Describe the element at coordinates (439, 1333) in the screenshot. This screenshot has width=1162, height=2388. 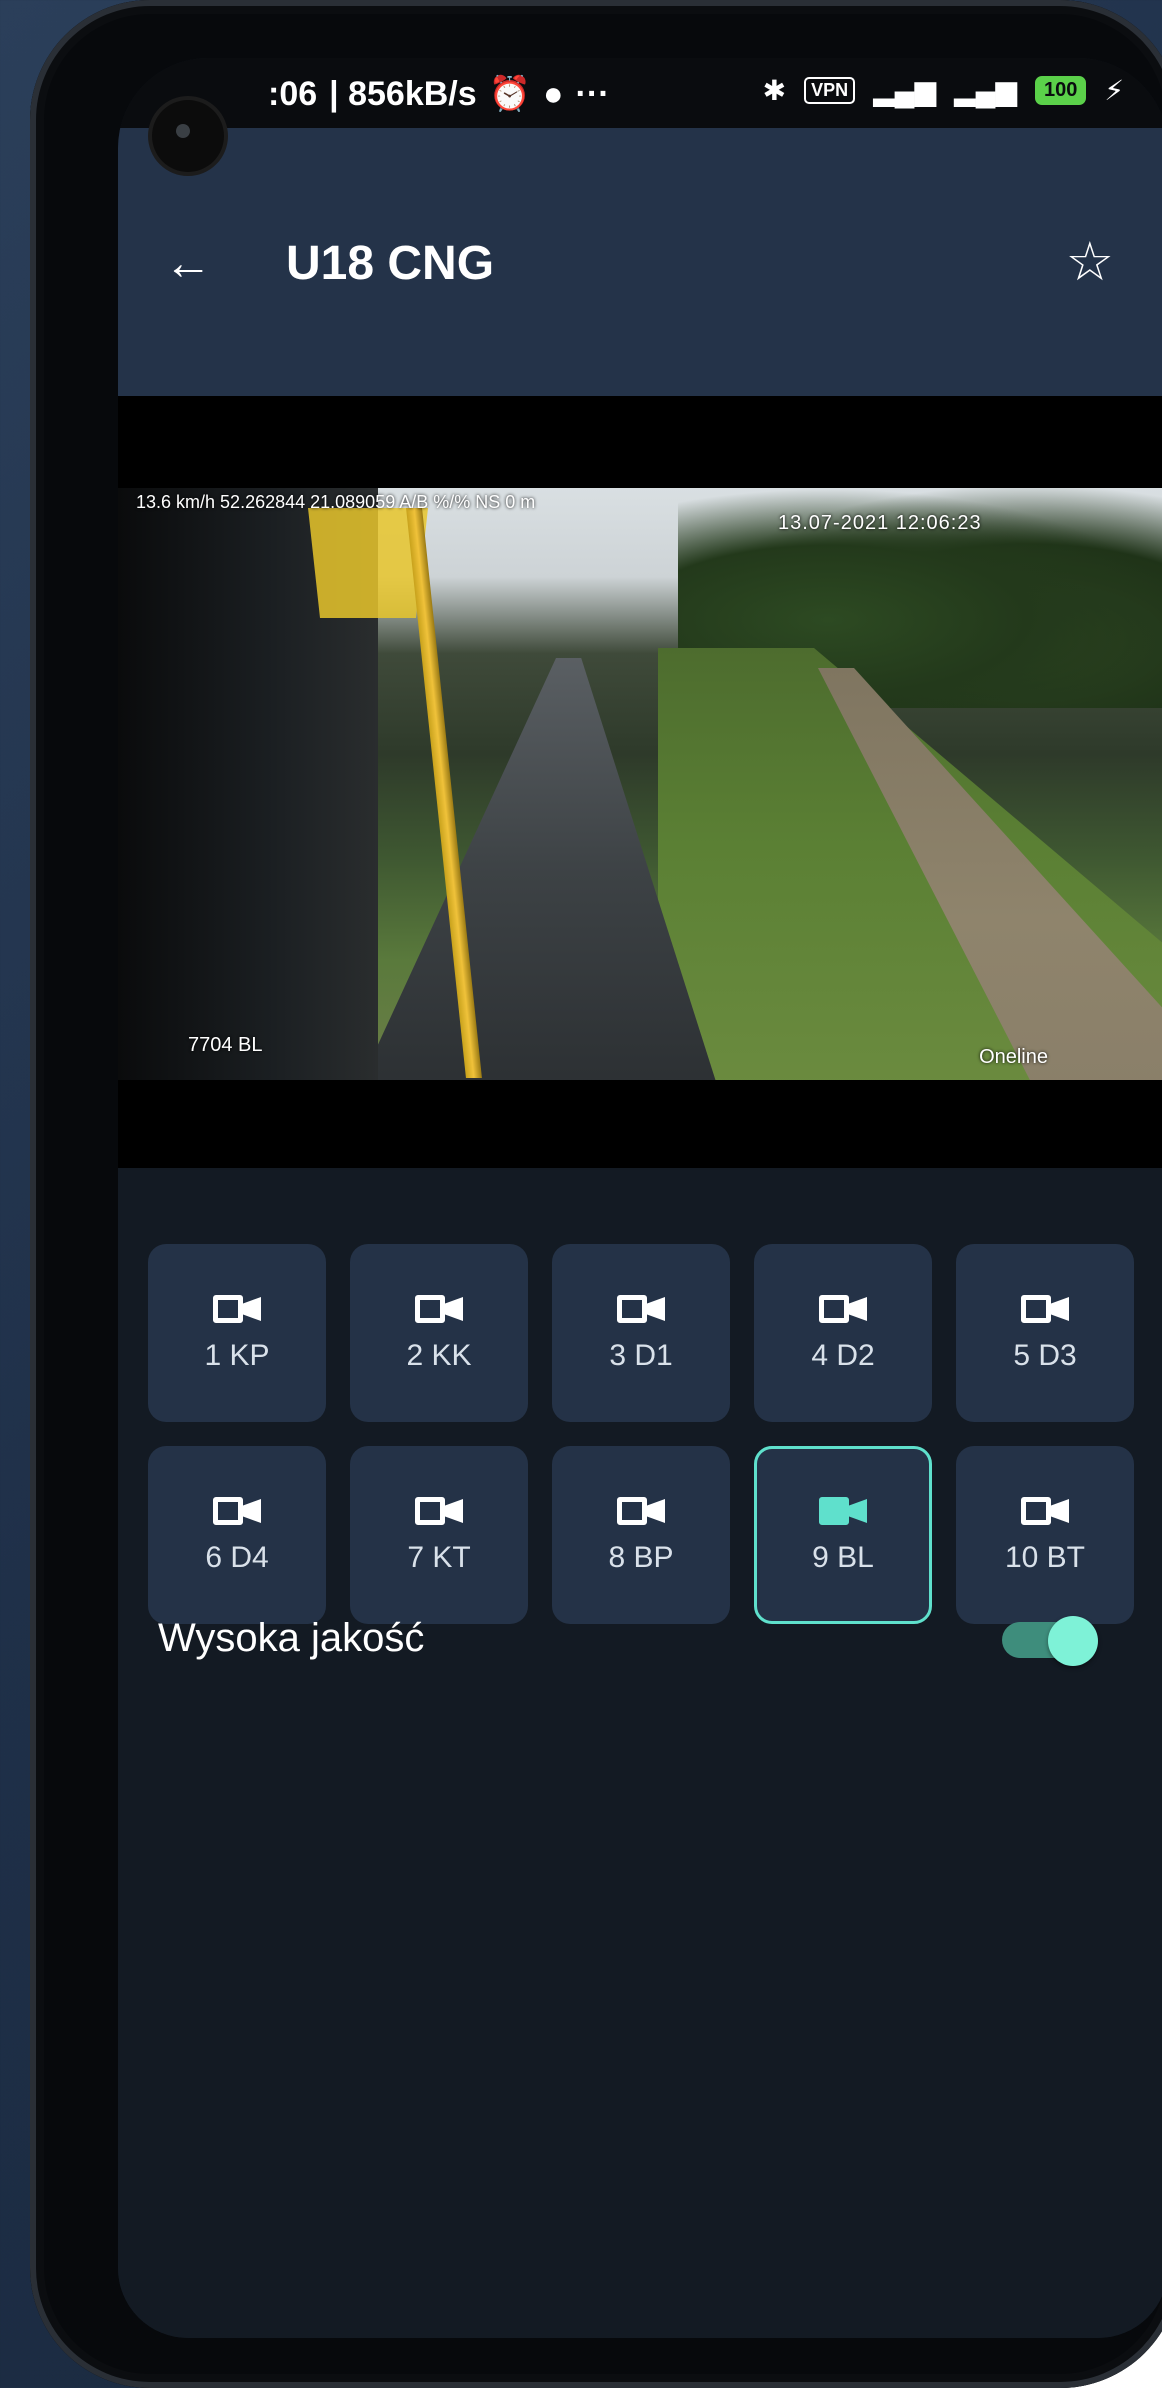
I see `camera-button: 2 KK` at that location.